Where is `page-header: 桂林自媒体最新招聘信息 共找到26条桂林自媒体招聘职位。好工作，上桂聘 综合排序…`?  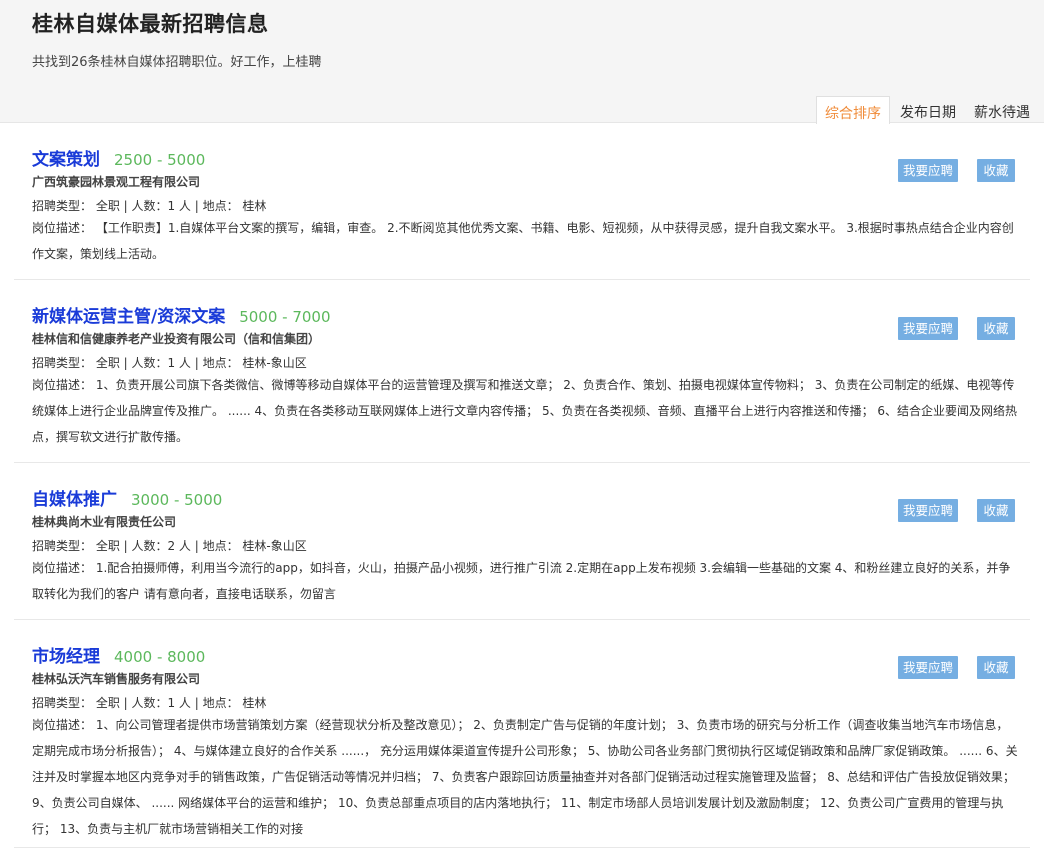
page-header: 桂林自媒体最新招聘信息 共找到26条桂林自媒体招聘职位。好工作，上桂聘 综合排序… is located at coordinates (522, 62).